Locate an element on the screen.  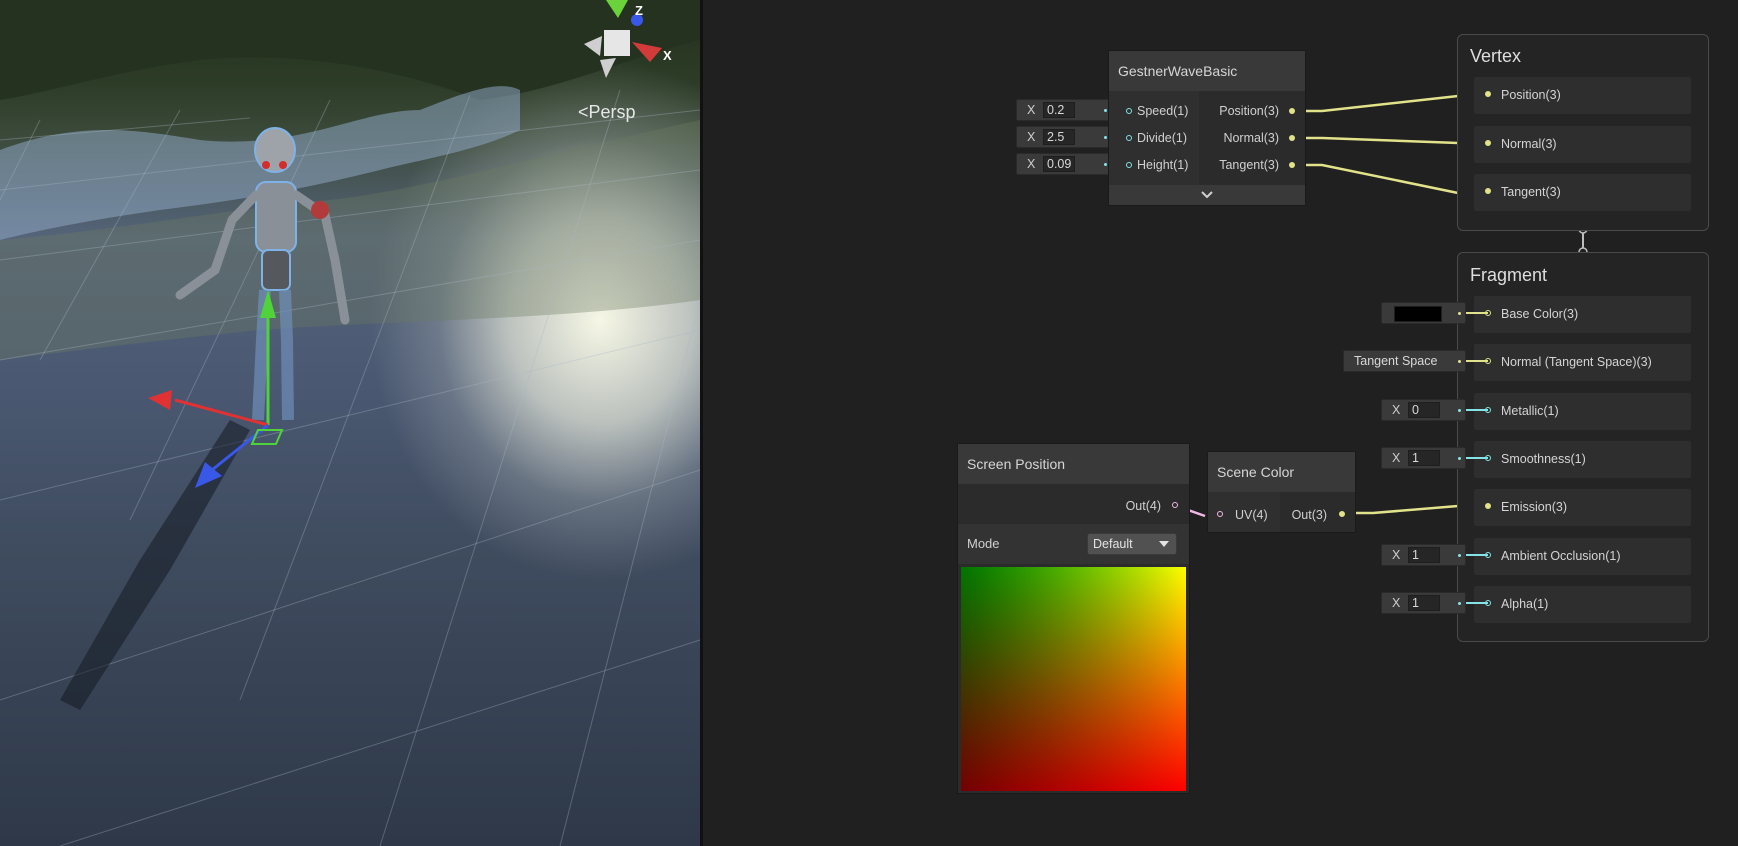
base-color-label: Base Color(3) is located at coordinates (1540, 314).